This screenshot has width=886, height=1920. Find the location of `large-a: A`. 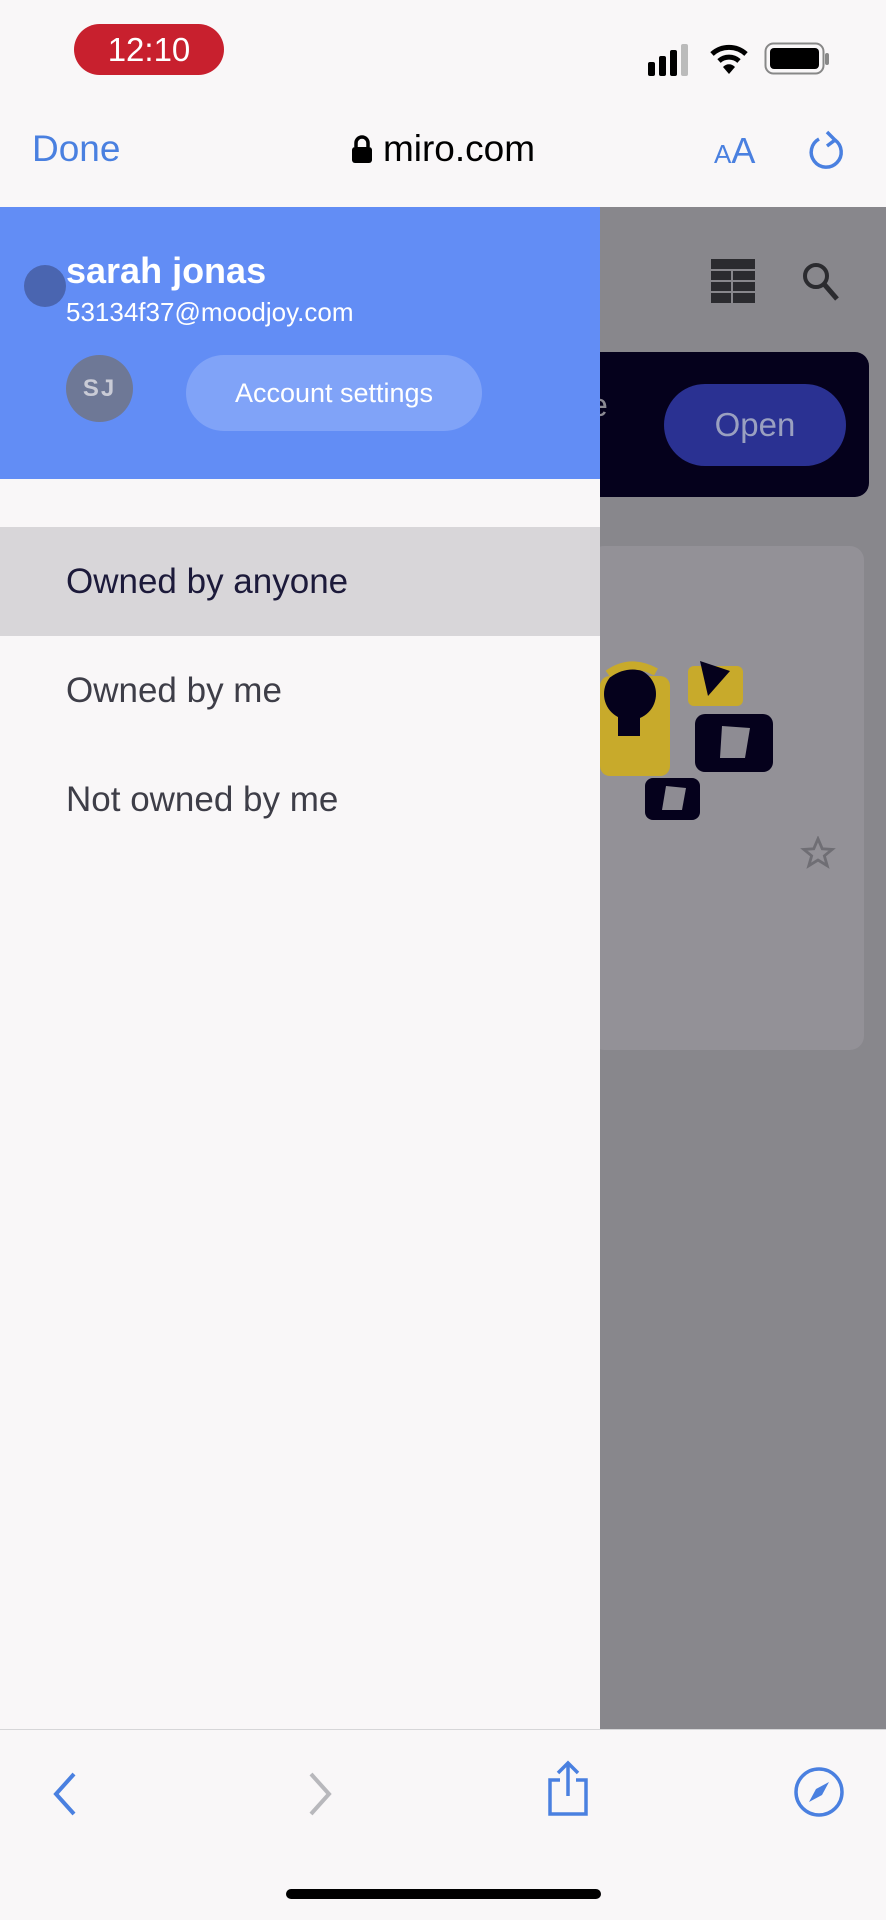

large-a: A is located at coordinates (743, 150).